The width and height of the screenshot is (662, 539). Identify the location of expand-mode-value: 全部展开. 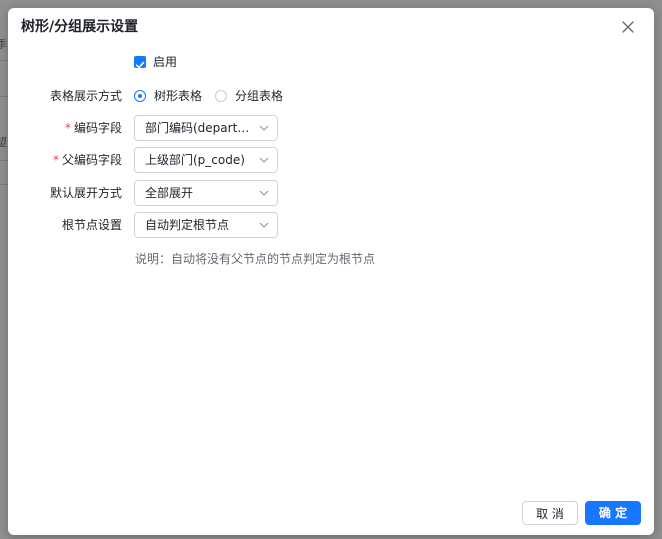
(169, 193).